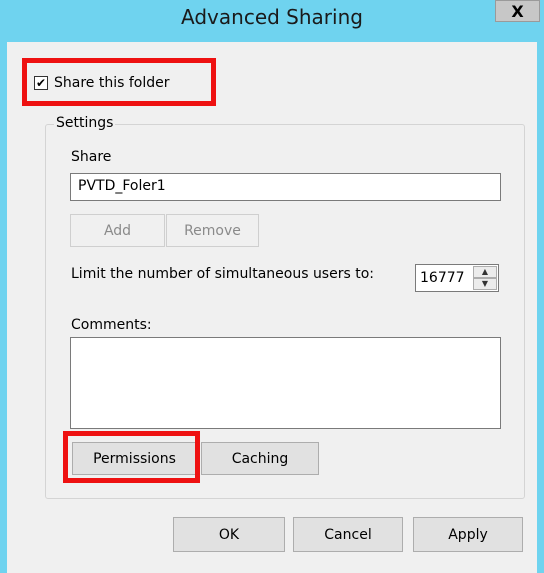 The height and width of the screenshot is (573, 544). I want to click on highlight-share-checkbox, so click(119, 82).